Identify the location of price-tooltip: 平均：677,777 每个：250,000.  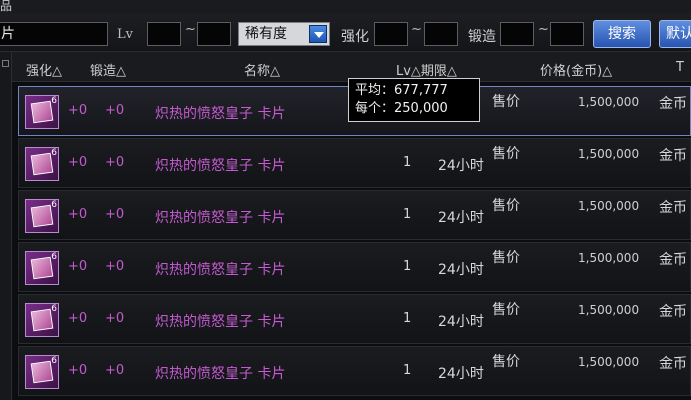
(414, 100).